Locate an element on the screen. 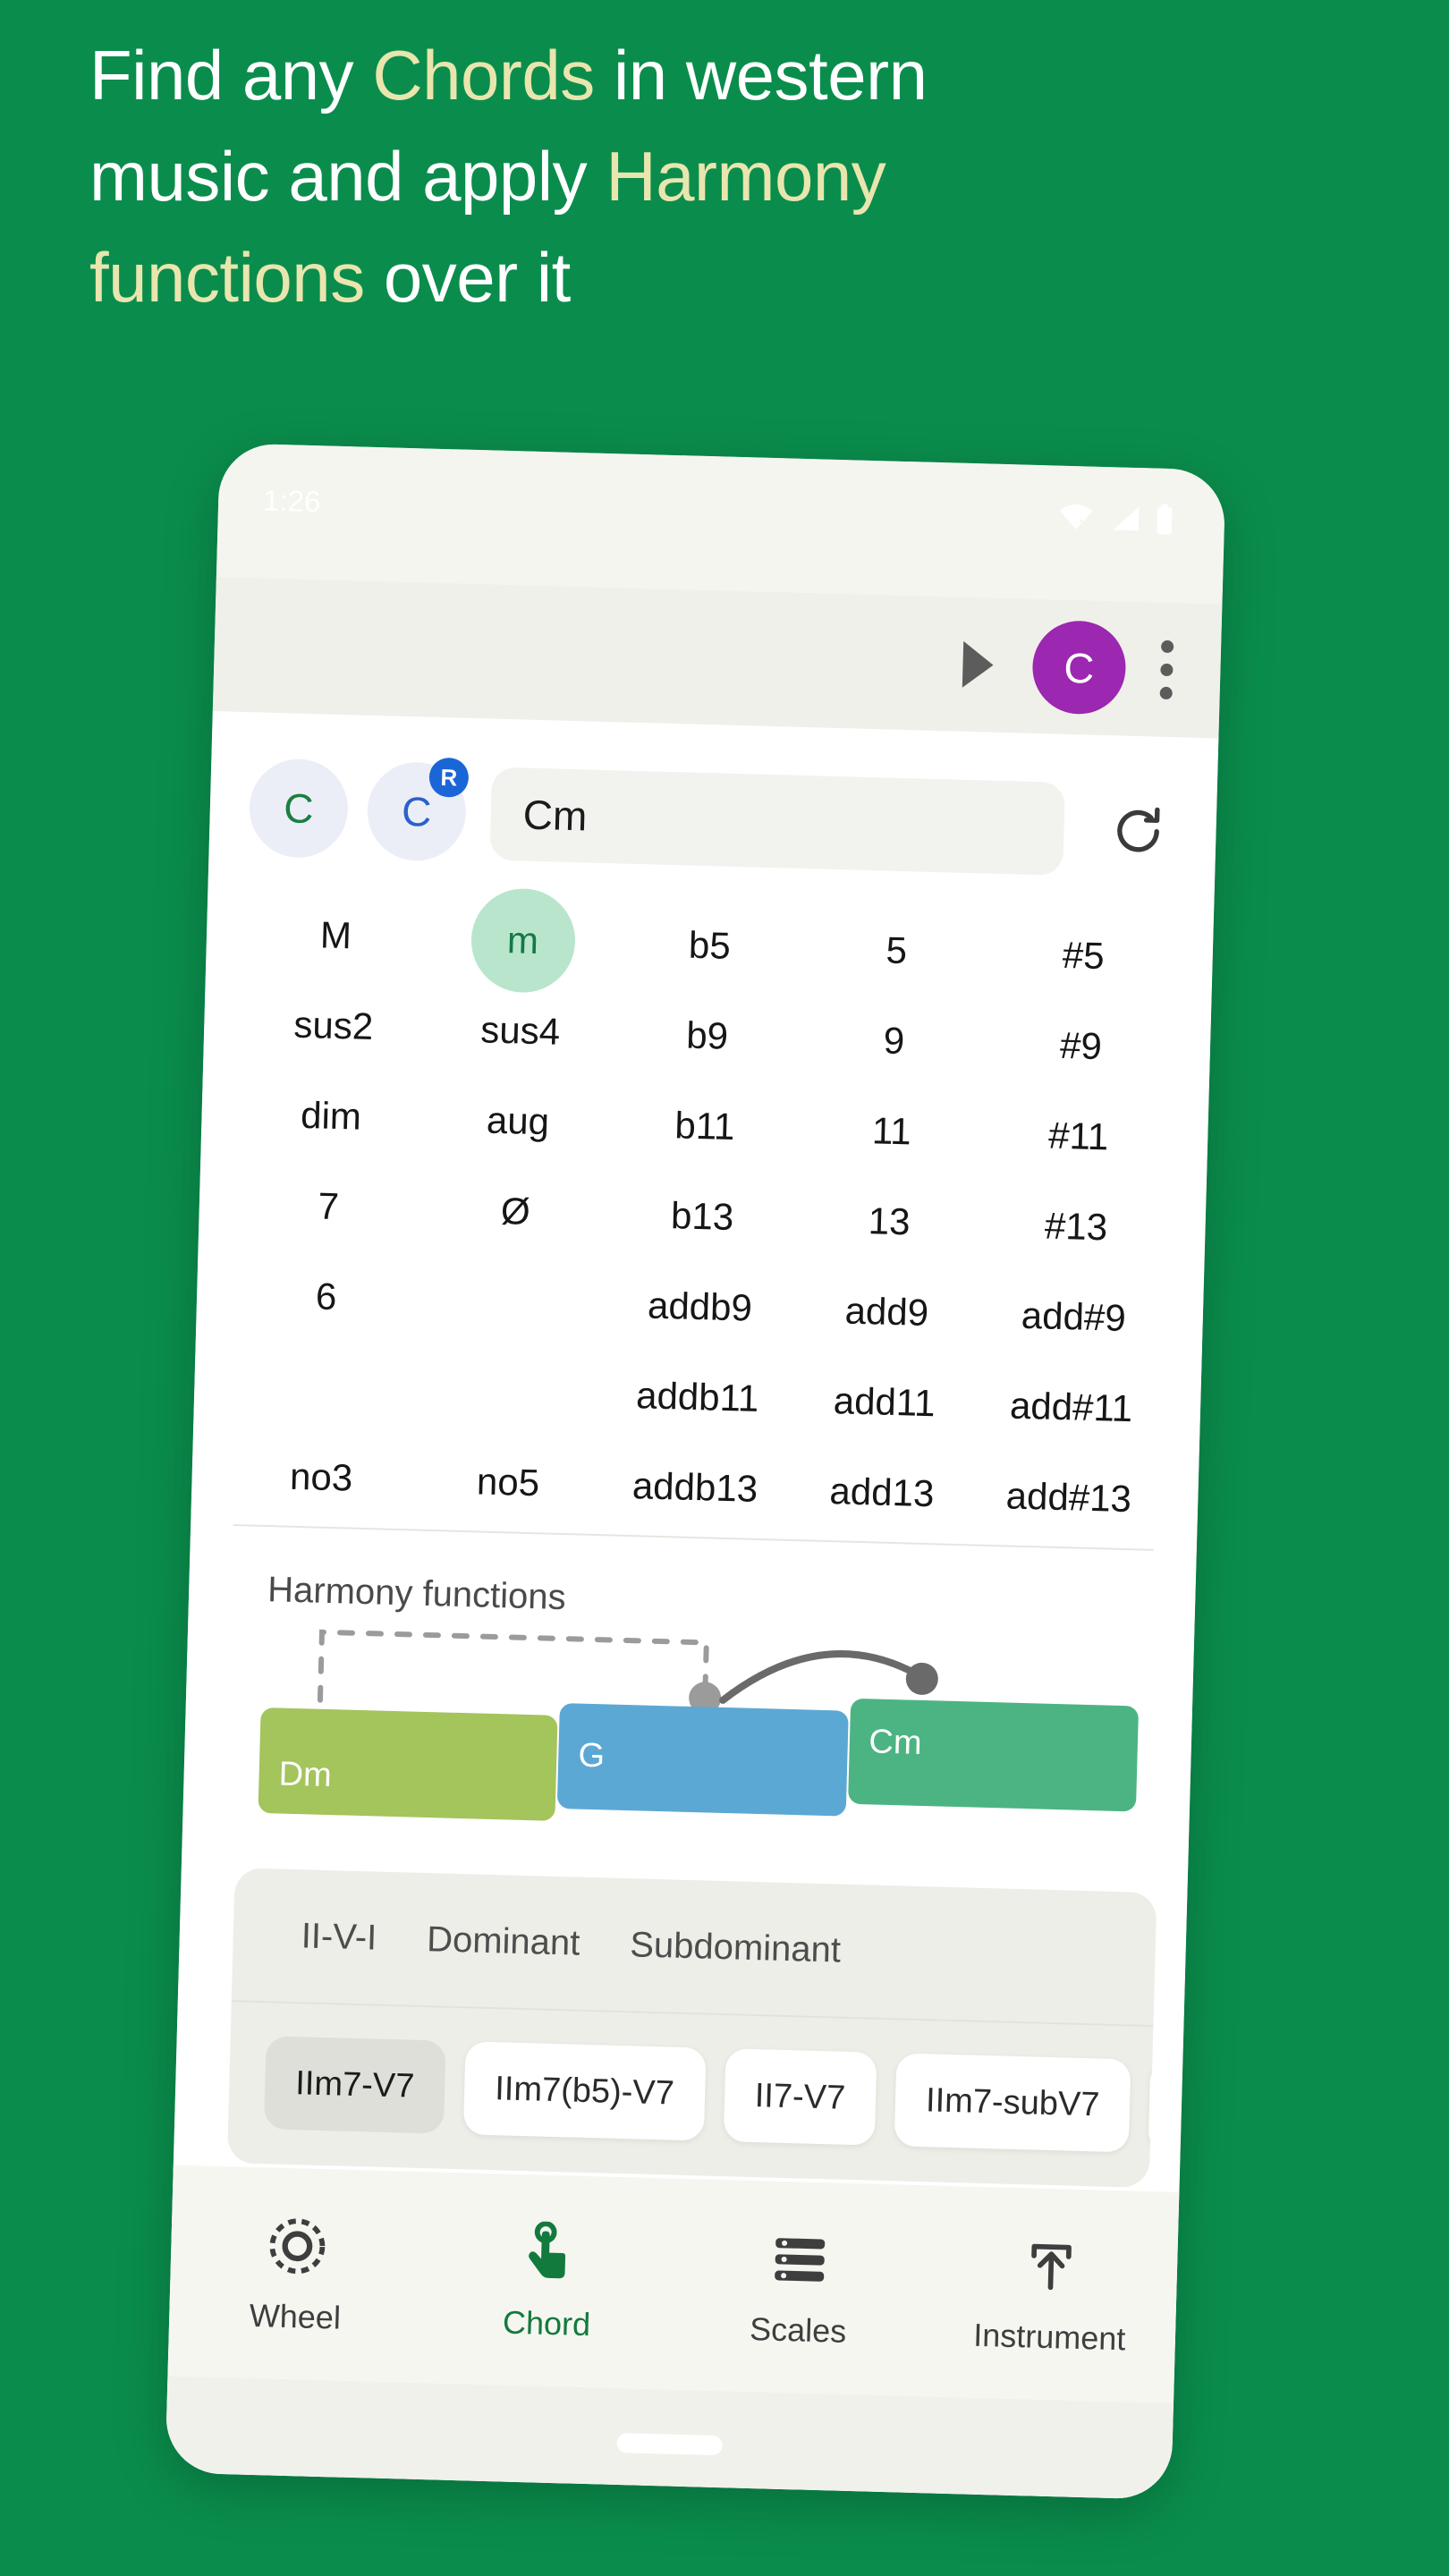  chord-quality-cell: 6 is located at coordinates (326, 1296).